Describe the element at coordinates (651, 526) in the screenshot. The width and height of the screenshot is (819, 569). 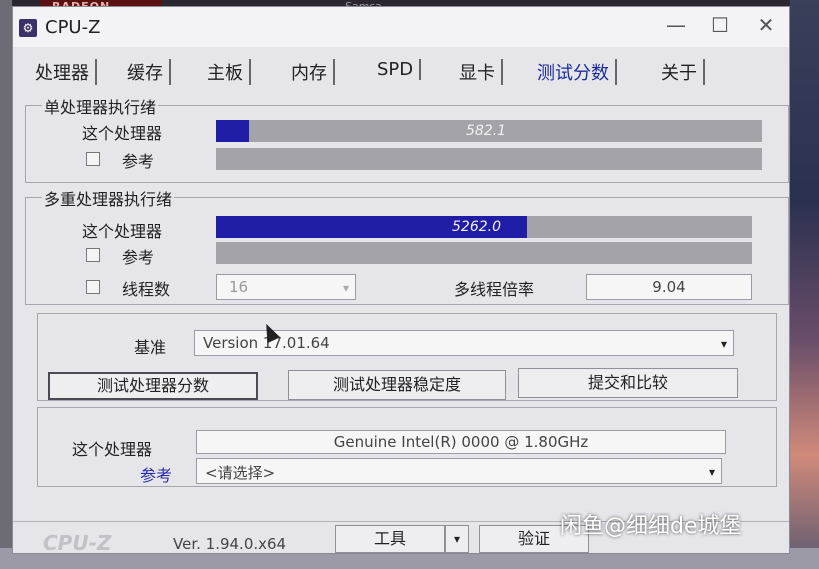
I see `watermark-text: 闲鱼@细细de城堡` at that location.